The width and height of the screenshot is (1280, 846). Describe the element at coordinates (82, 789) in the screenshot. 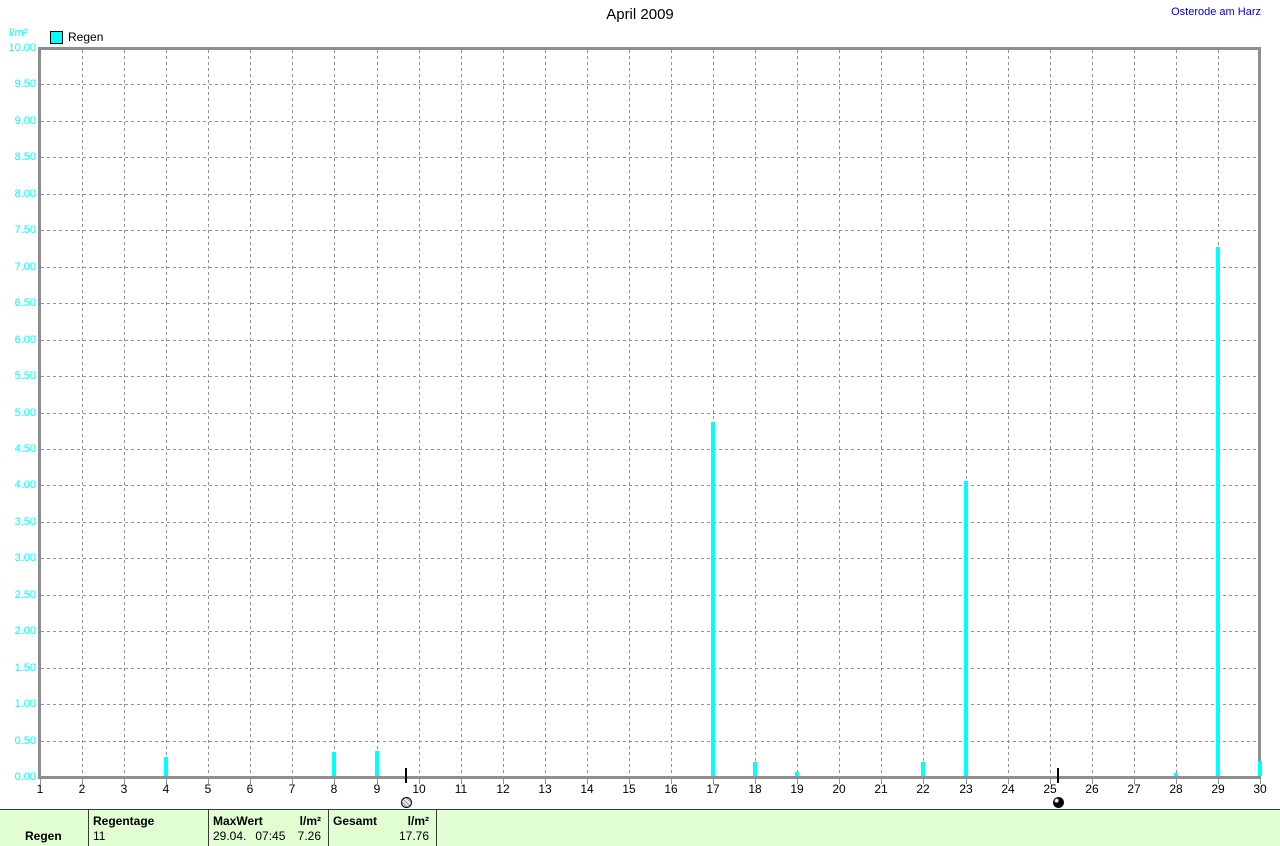

I see `x-day-label: 2` at that location.